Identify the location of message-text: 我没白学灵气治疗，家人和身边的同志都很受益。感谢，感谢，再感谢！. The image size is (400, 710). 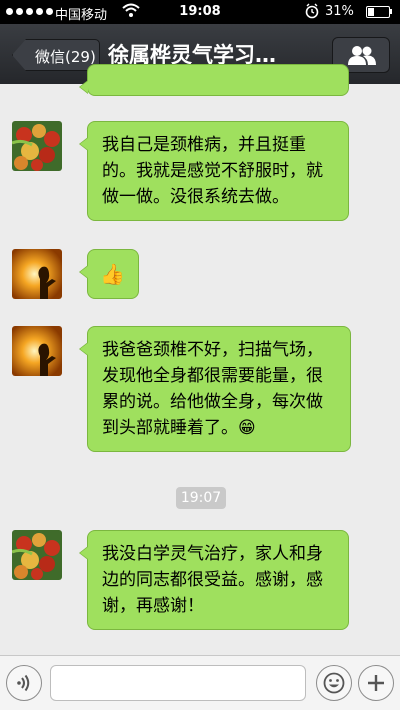
(212, 580).